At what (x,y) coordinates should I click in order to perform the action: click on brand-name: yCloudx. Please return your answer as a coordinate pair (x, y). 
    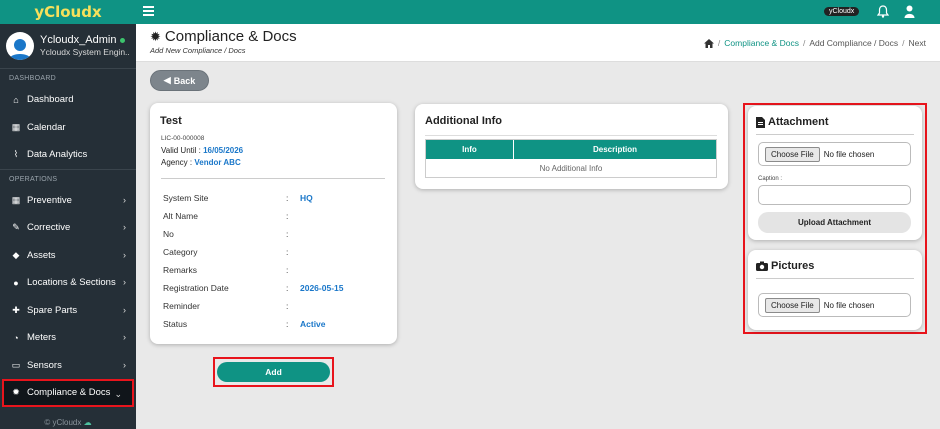
    Looking at the image, I should click on (68, 12).